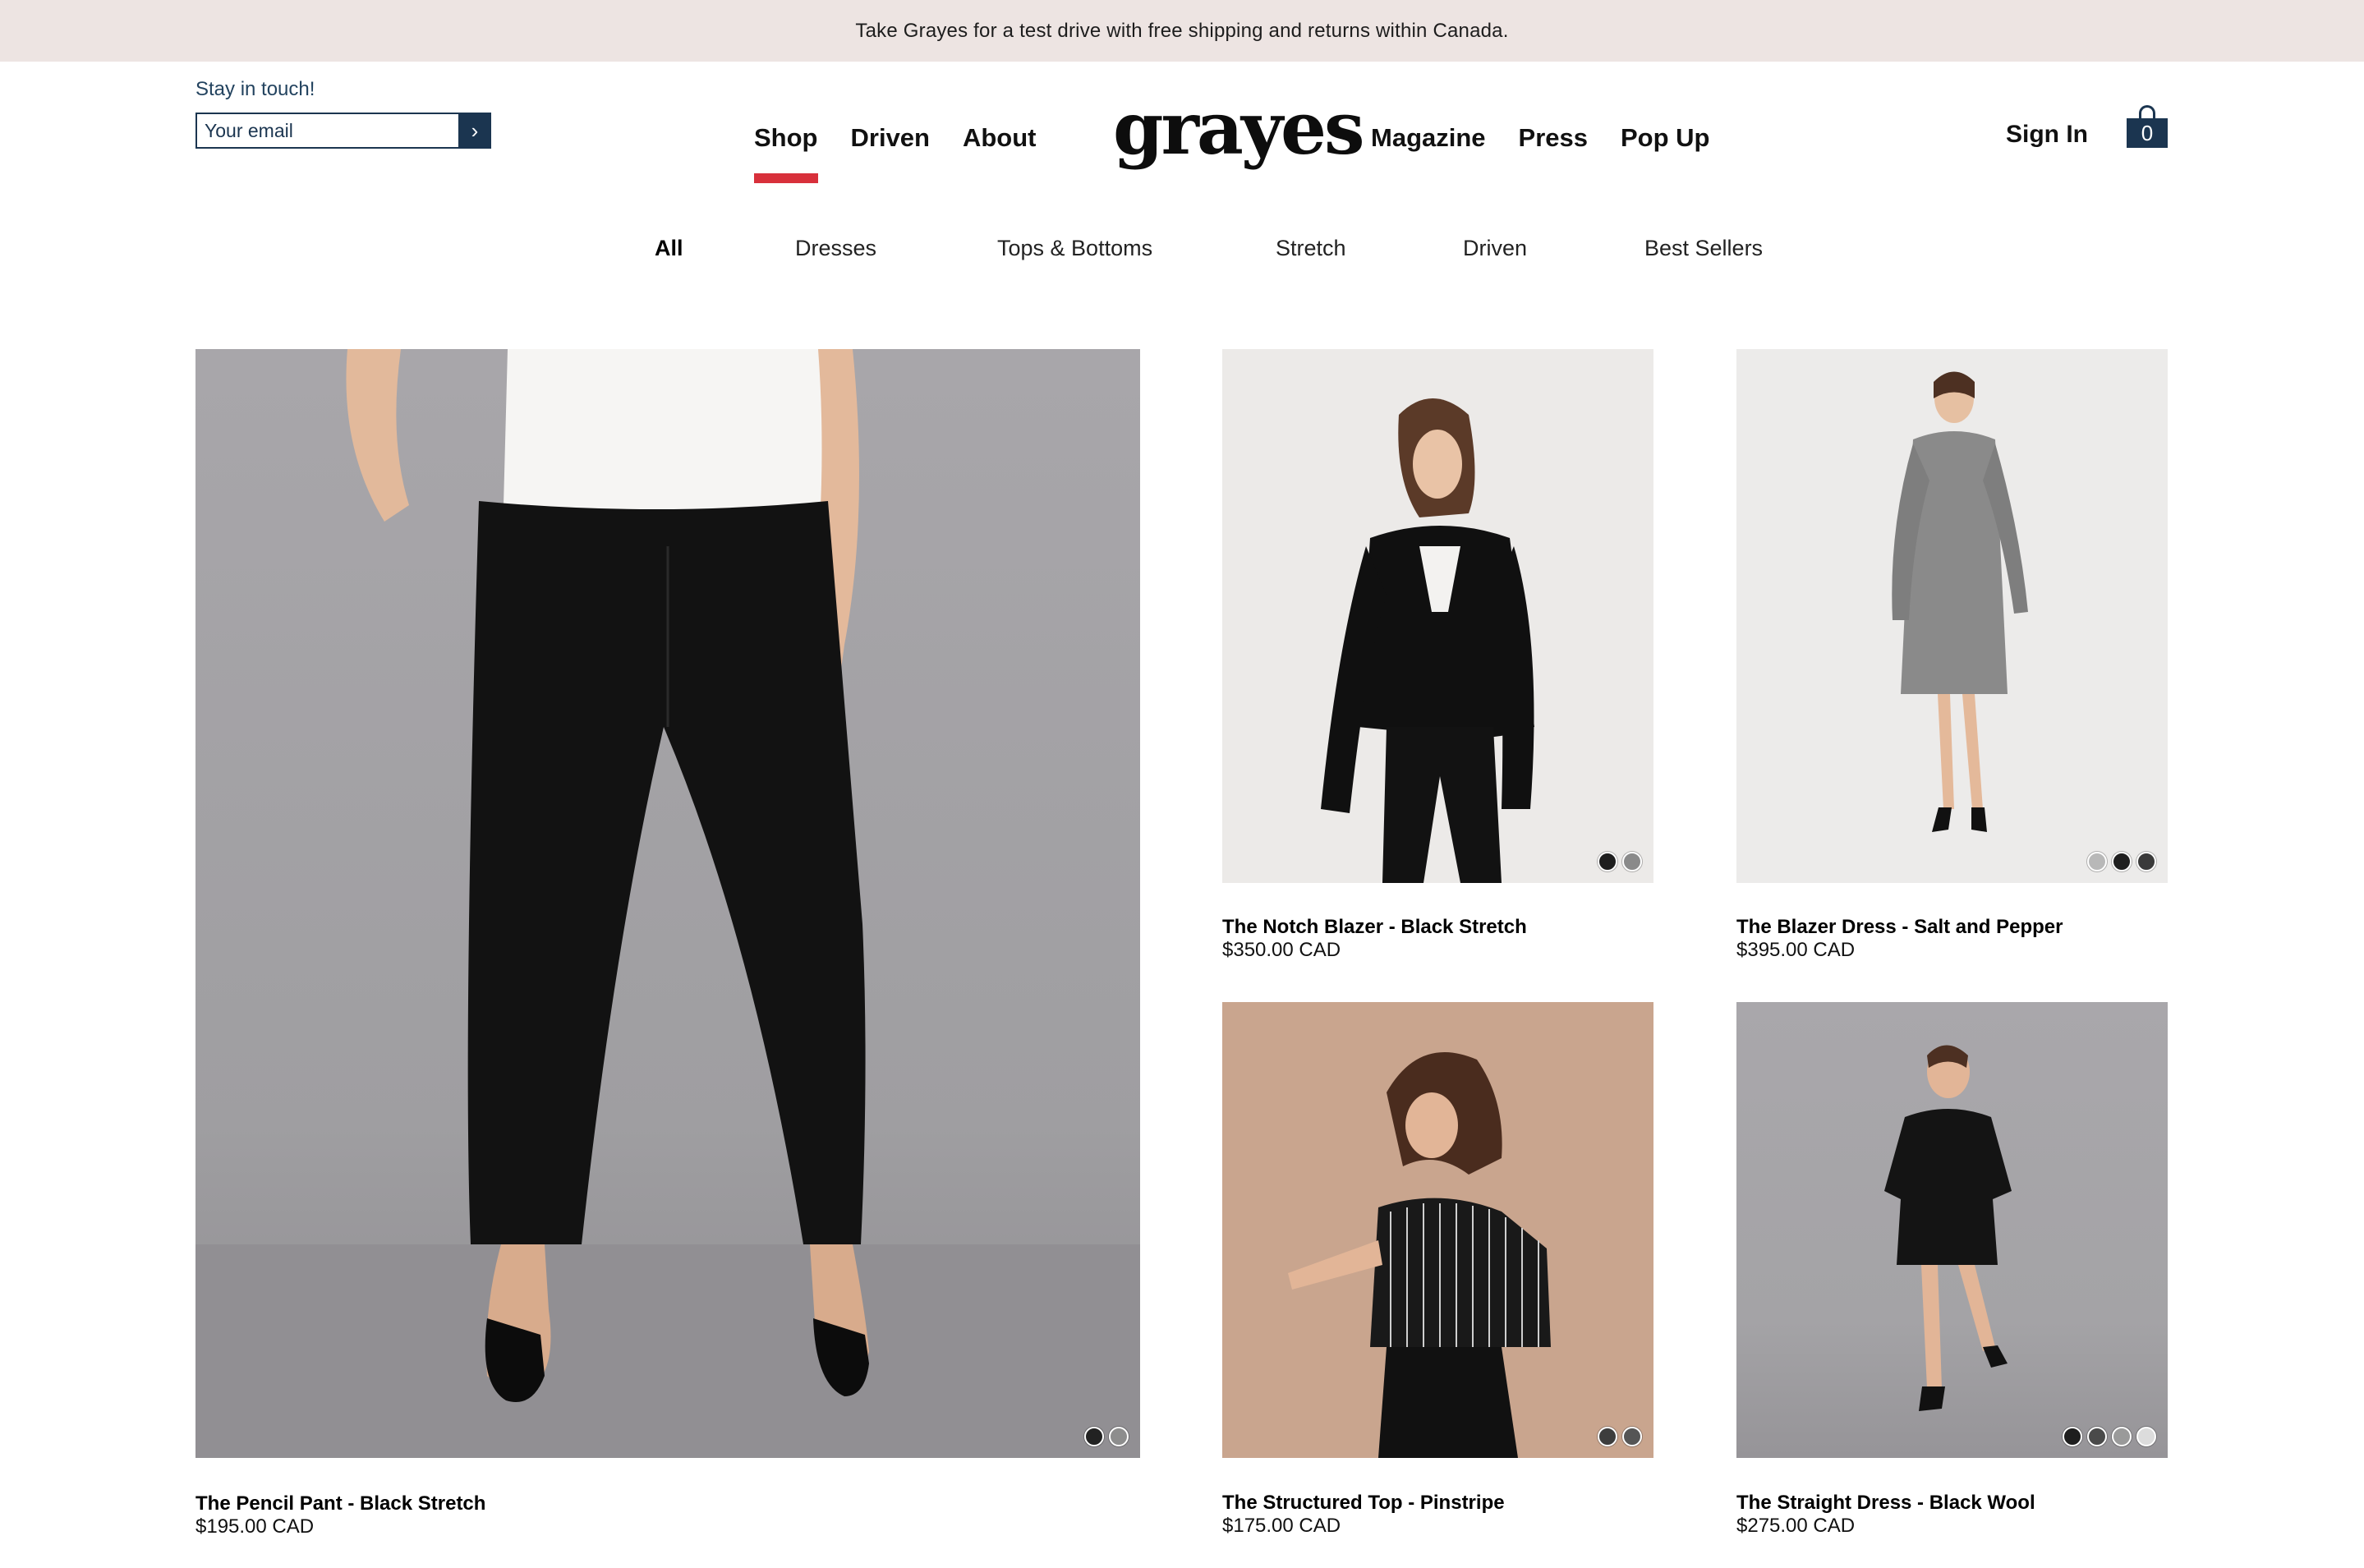 The width and height of the screenshot is (2364, 1568). What do you see at coordinates (1703, 249) in the screenshot?
I see `category-best-sellers: Best Sellers` at bounding box center [1703, 249].